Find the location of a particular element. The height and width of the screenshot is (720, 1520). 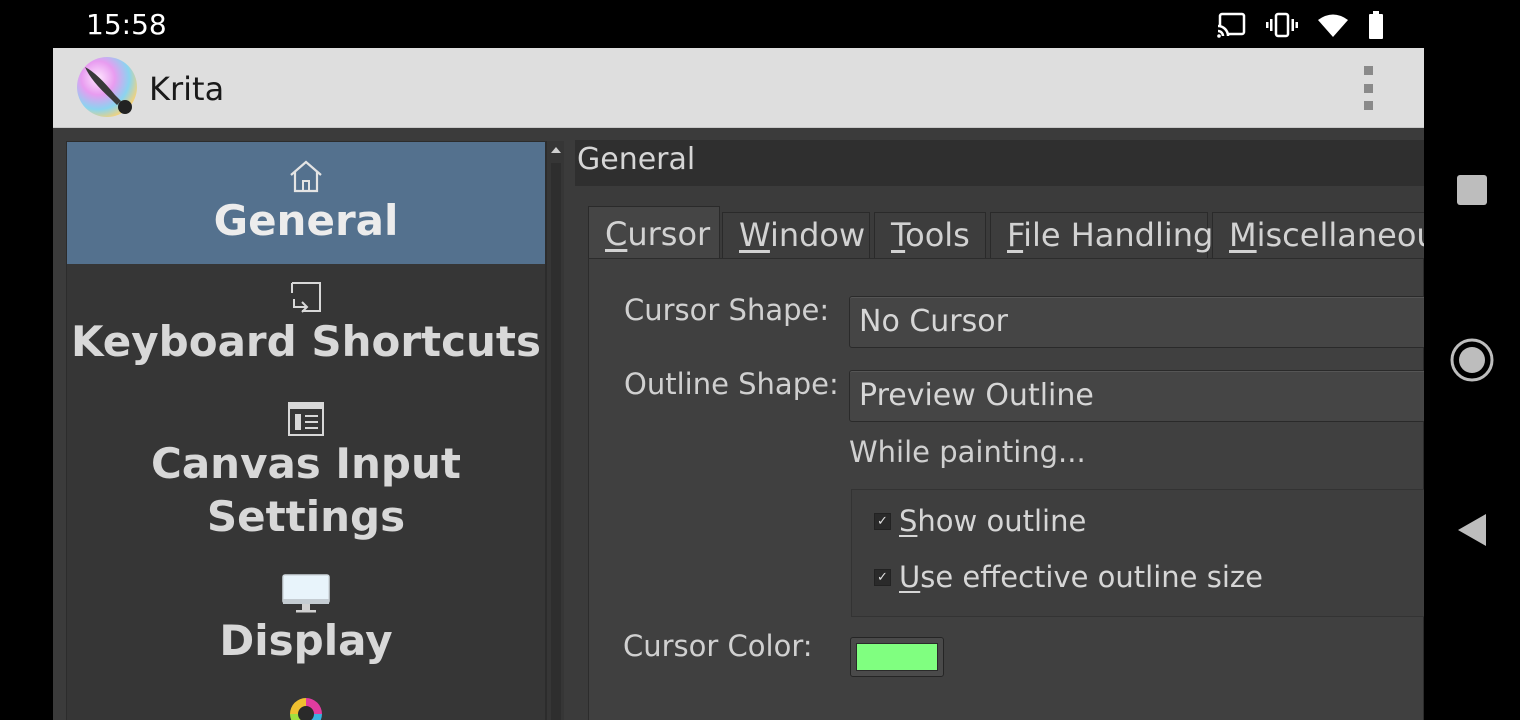

home-circle-icon is located at coordinates (1472, 360).